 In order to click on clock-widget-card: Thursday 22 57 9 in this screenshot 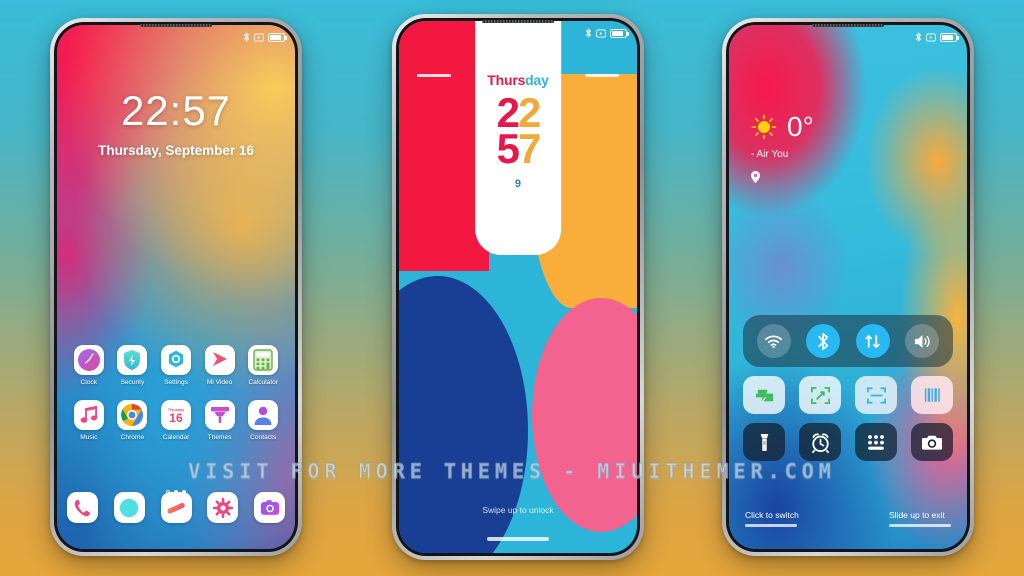, I will do `click(518, 138)`.